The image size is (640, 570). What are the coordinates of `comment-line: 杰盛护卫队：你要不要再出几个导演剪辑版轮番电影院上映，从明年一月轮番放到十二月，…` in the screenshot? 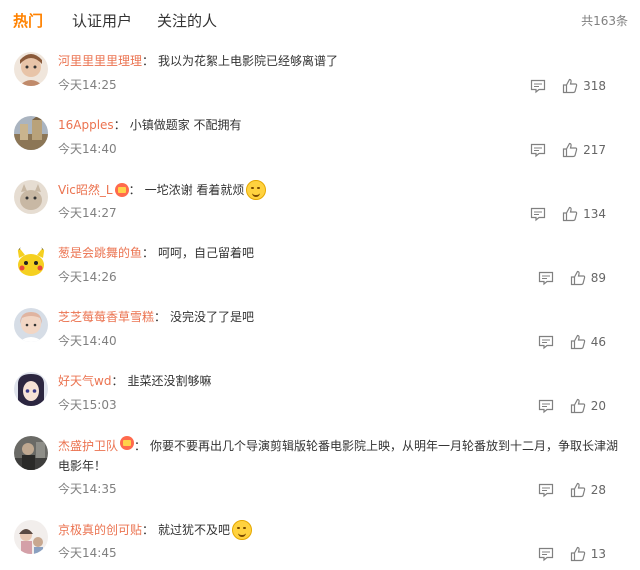 It's located at (341, 456).